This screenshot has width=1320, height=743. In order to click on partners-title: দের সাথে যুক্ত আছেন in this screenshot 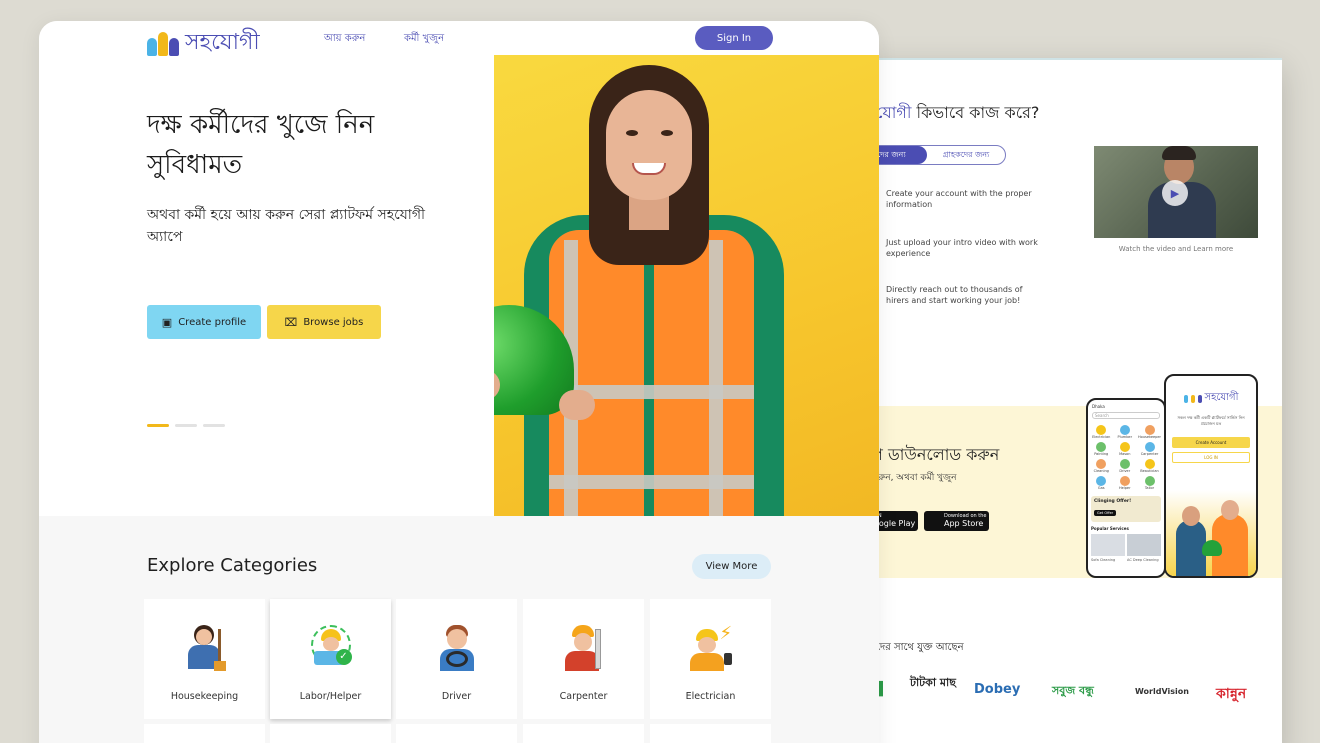, I will do `click(920, 647)`.